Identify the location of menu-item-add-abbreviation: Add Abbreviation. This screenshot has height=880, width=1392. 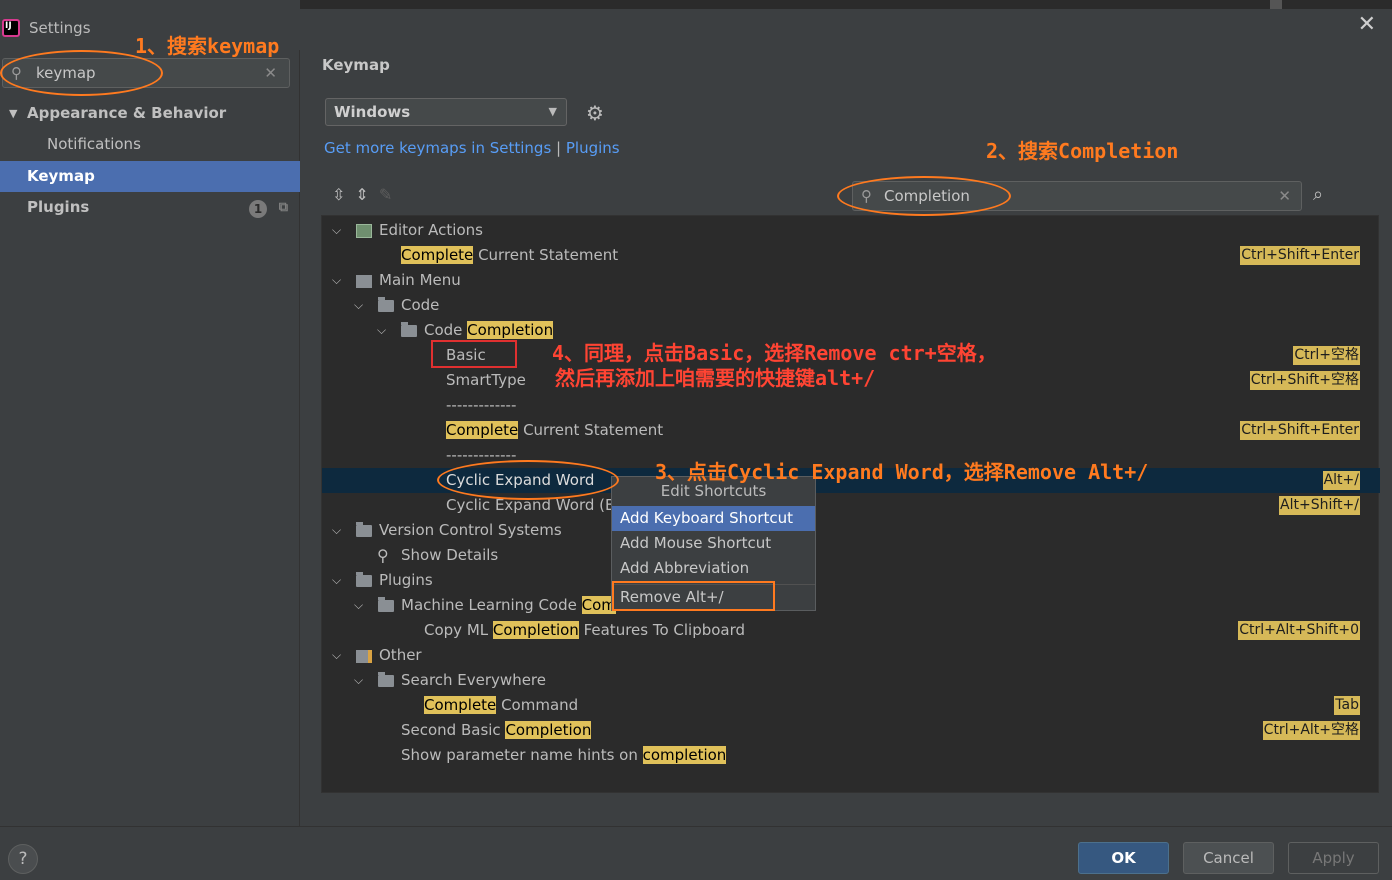
(713, 568).